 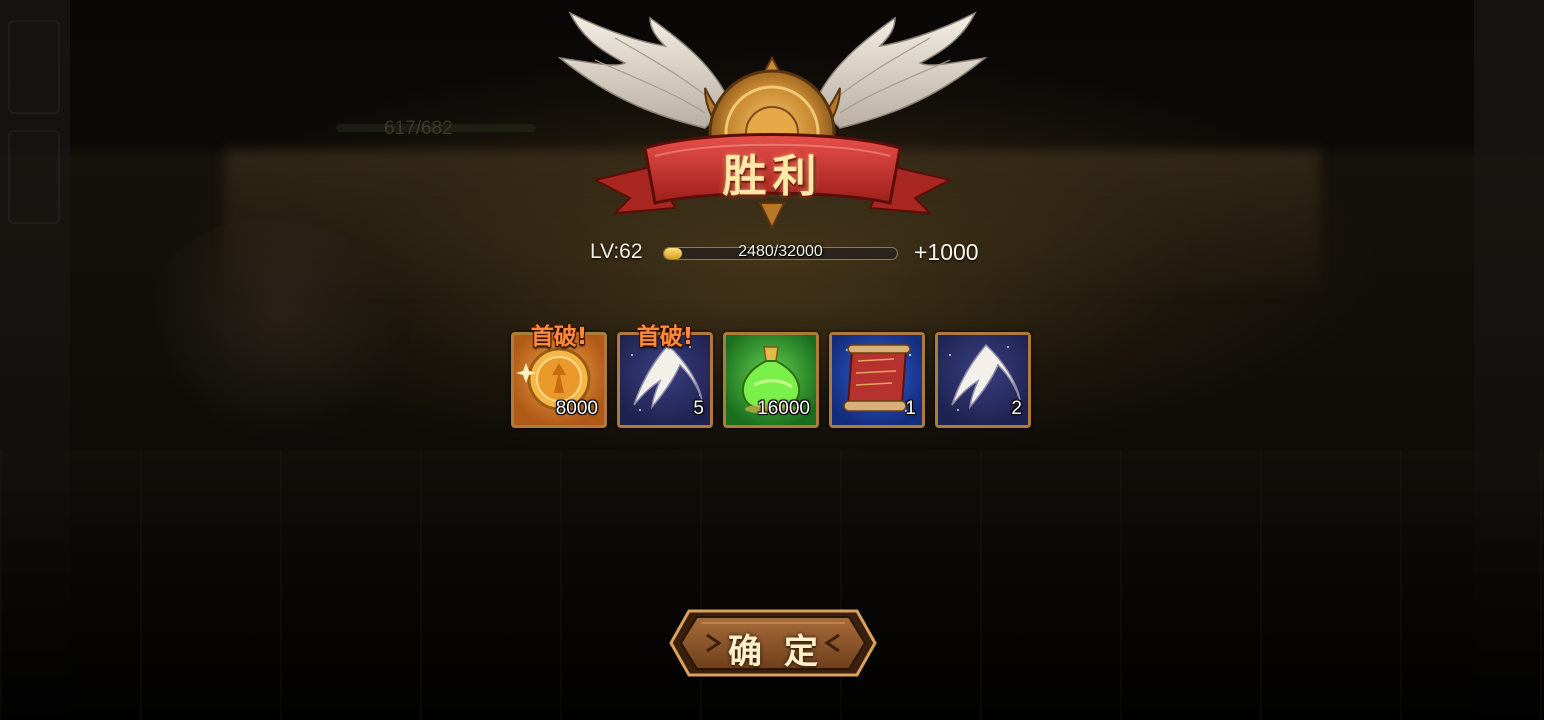 What do you see at coordinates (559, 376) in the screenshot?
I see `reward-slot-gold: 8000 首破!` at bounding box center [559, 376].